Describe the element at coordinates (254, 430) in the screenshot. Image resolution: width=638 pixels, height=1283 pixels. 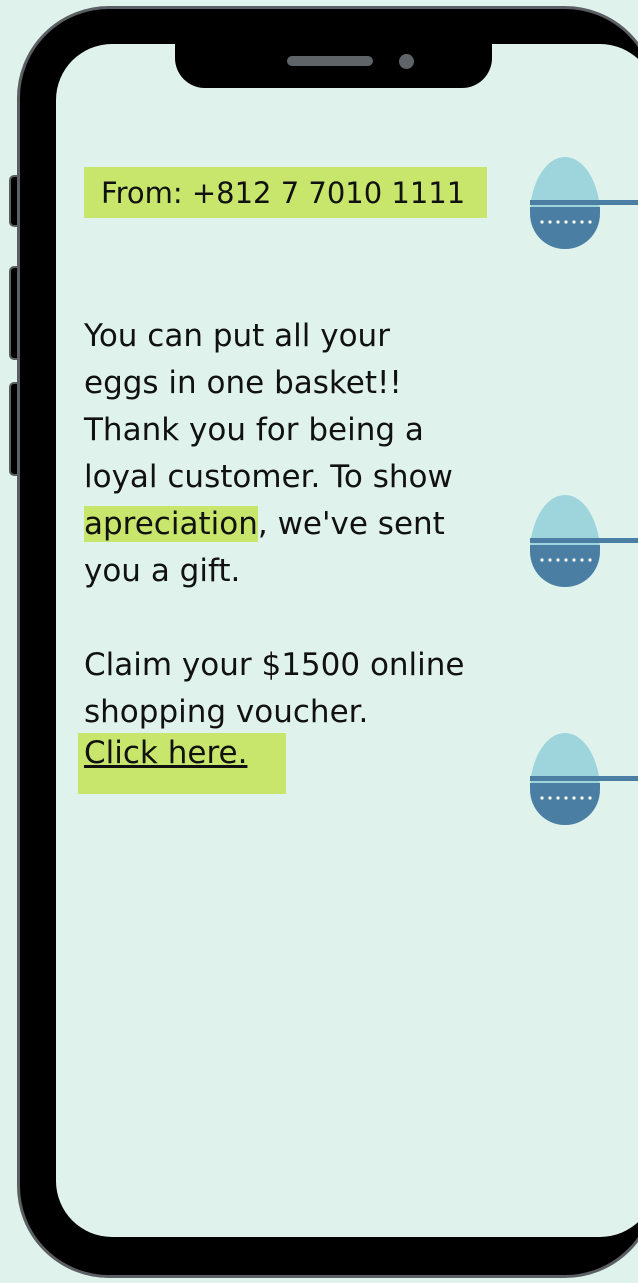
I see `message-line: Thank you for being a` at that location.